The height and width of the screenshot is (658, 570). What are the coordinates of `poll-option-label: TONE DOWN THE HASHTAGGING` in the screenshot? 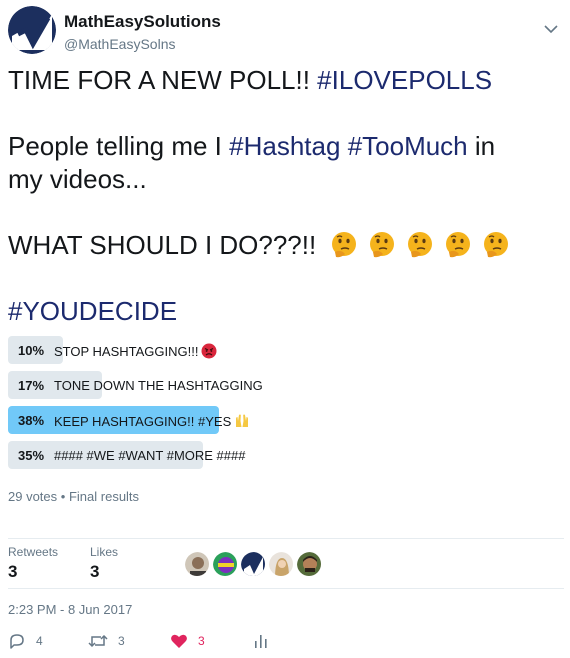 It's located at (158, 385).